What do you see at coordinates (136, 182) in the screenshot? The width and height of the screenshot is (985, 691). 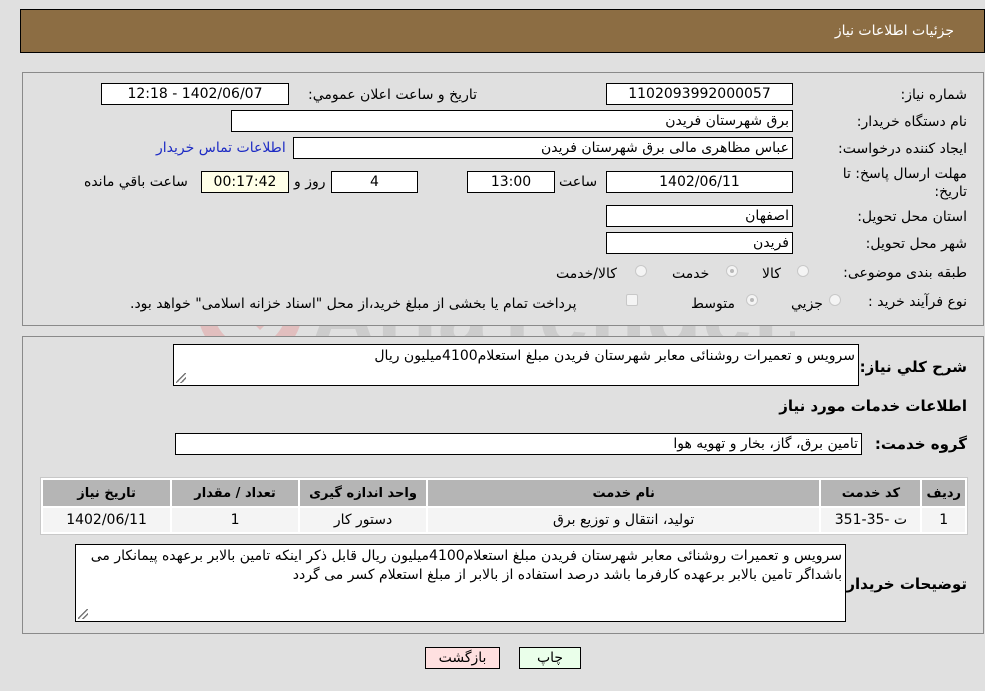 I see `time-remaining-label: ساعت باقي مانده` at bounding box center [136, 182].